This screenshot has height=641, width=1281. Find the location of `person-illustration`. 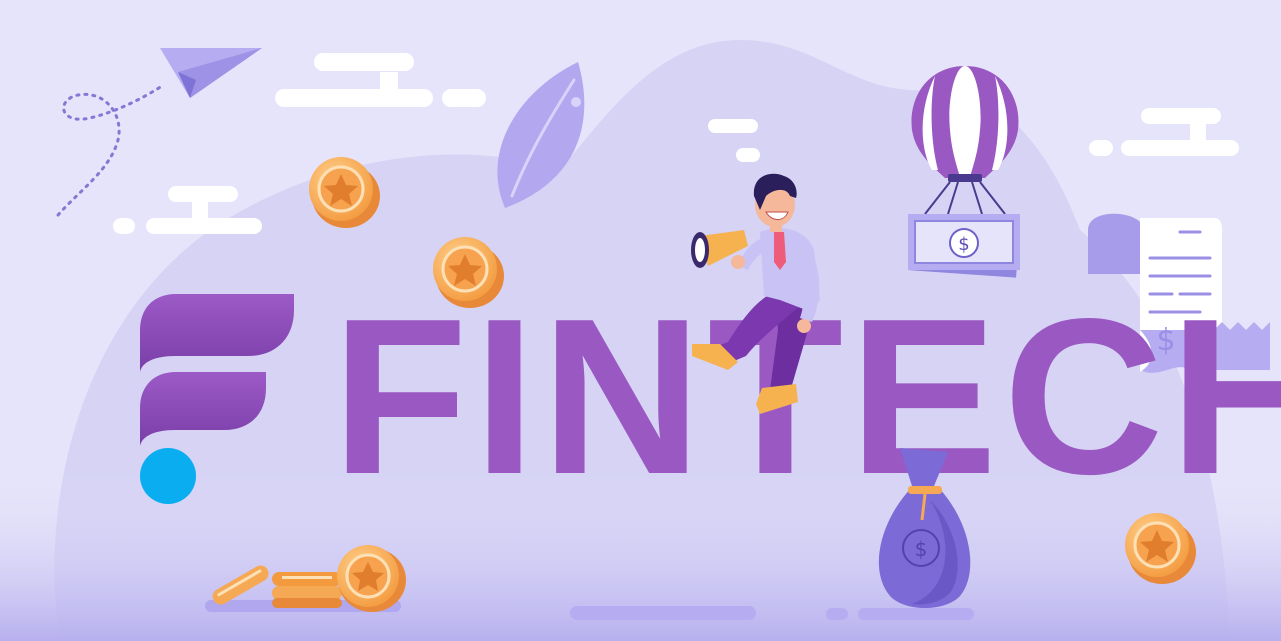

person-illustration is located at coordinates (755, 293).